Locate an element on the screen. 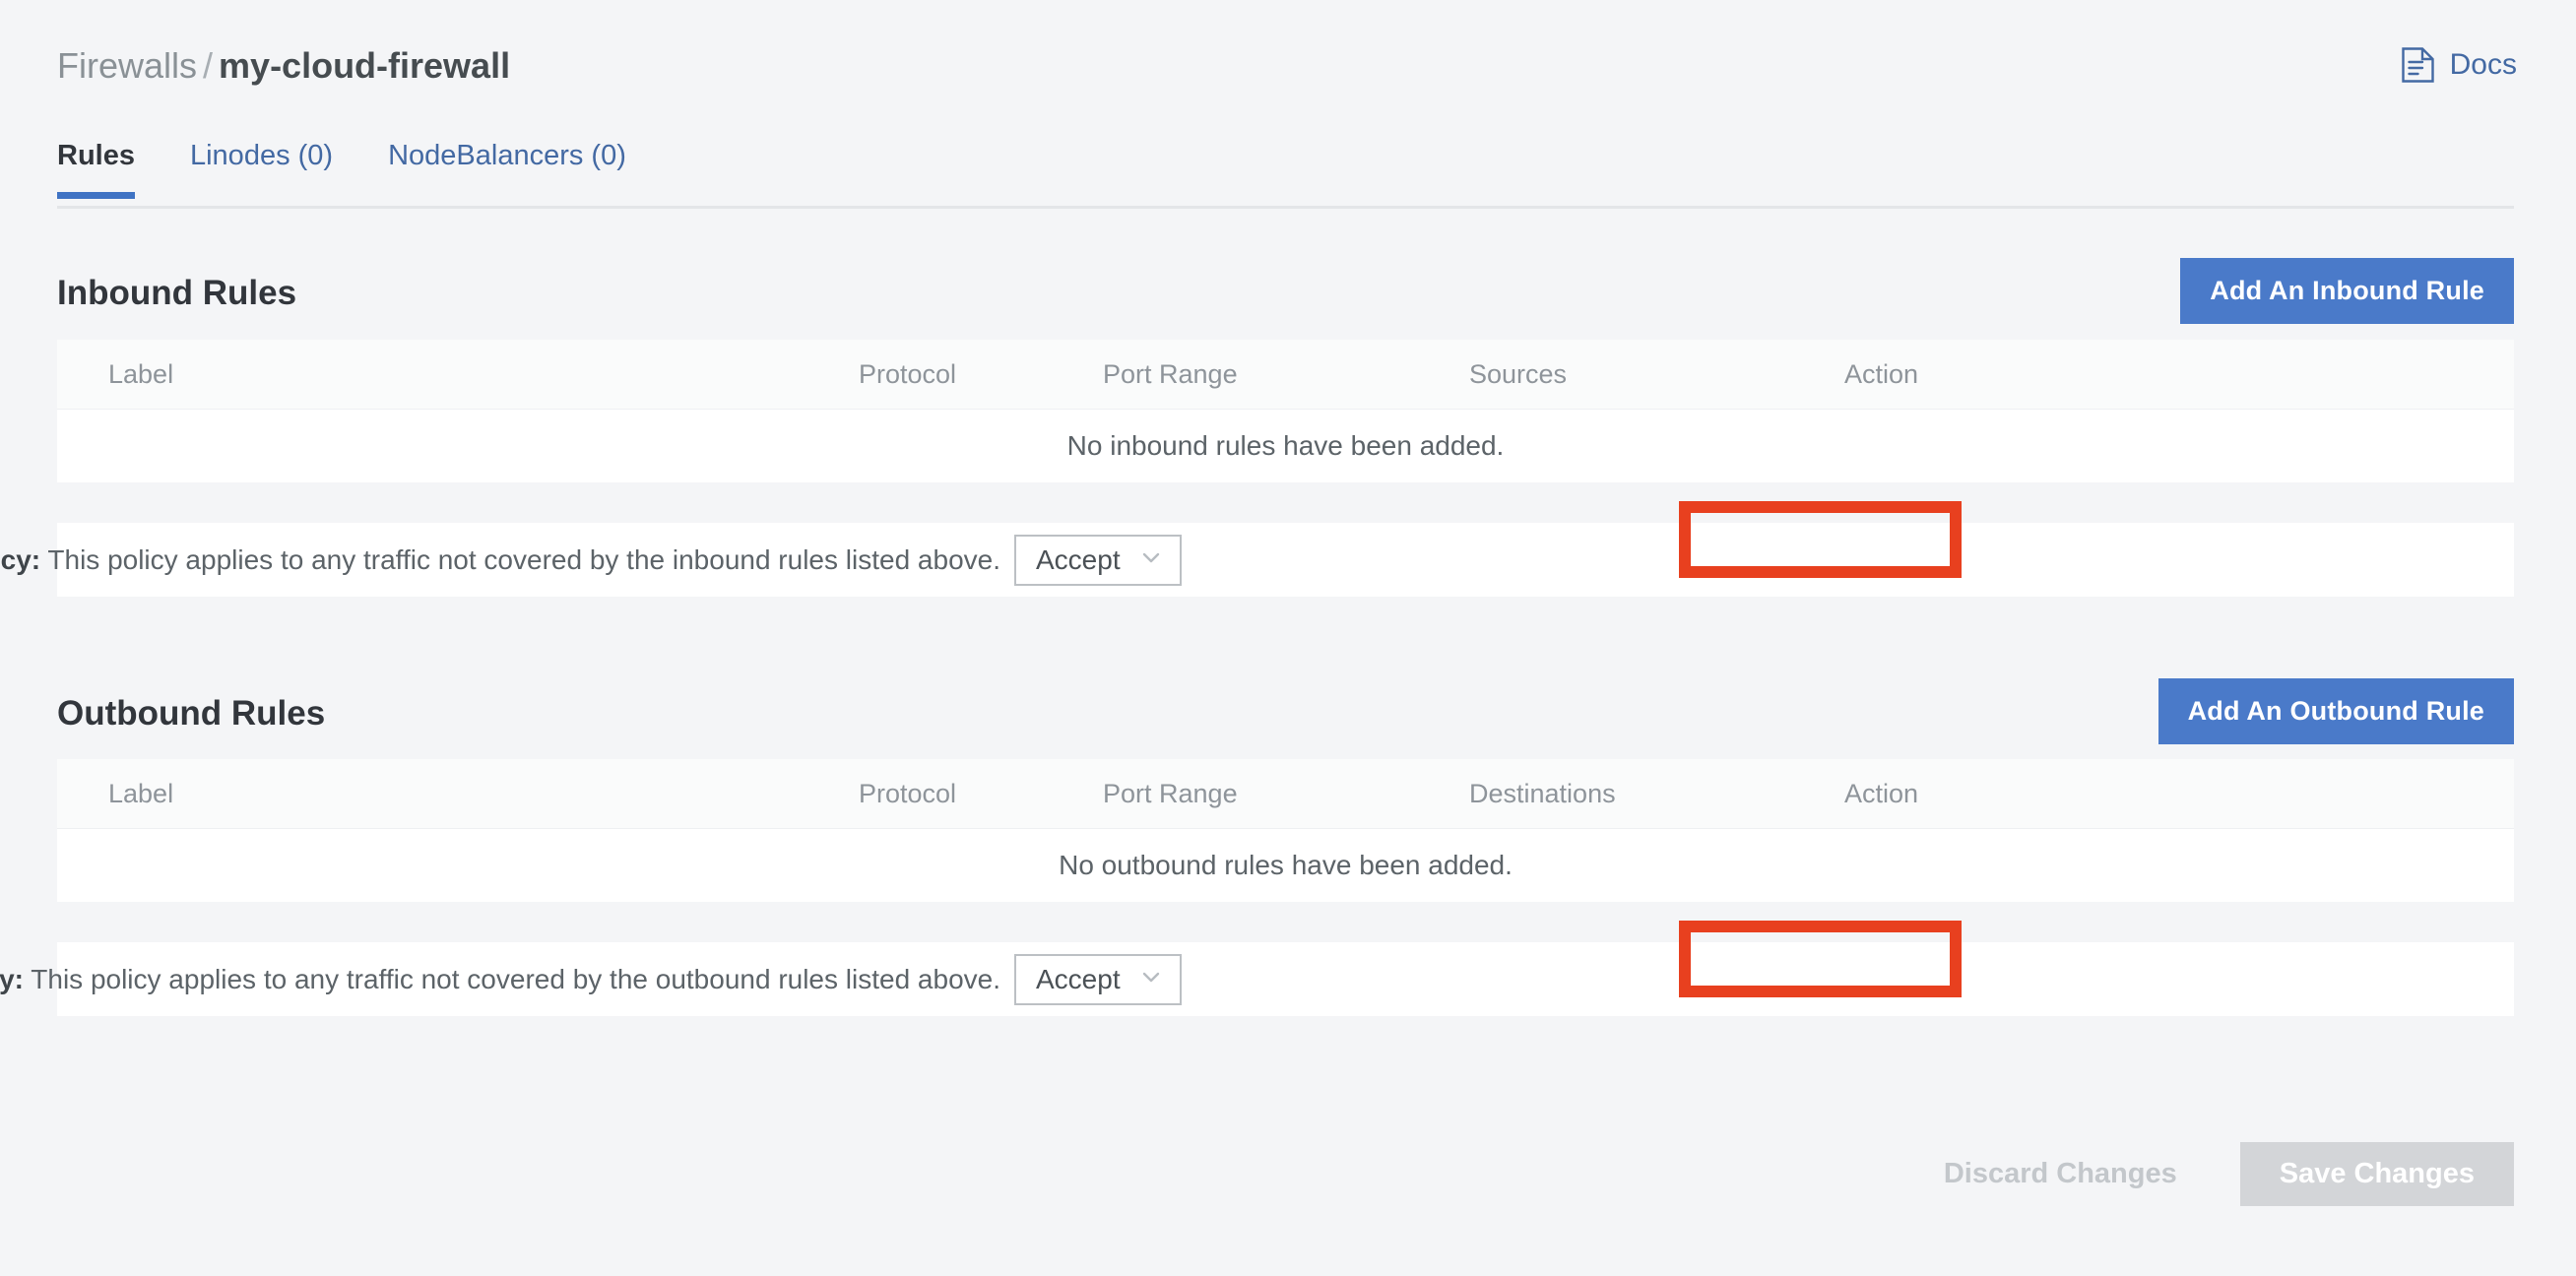 This screenshot has height=1276, width=2576. footer-actions: Discard Changes Save Changes is located at coordinates (2217, 1174).